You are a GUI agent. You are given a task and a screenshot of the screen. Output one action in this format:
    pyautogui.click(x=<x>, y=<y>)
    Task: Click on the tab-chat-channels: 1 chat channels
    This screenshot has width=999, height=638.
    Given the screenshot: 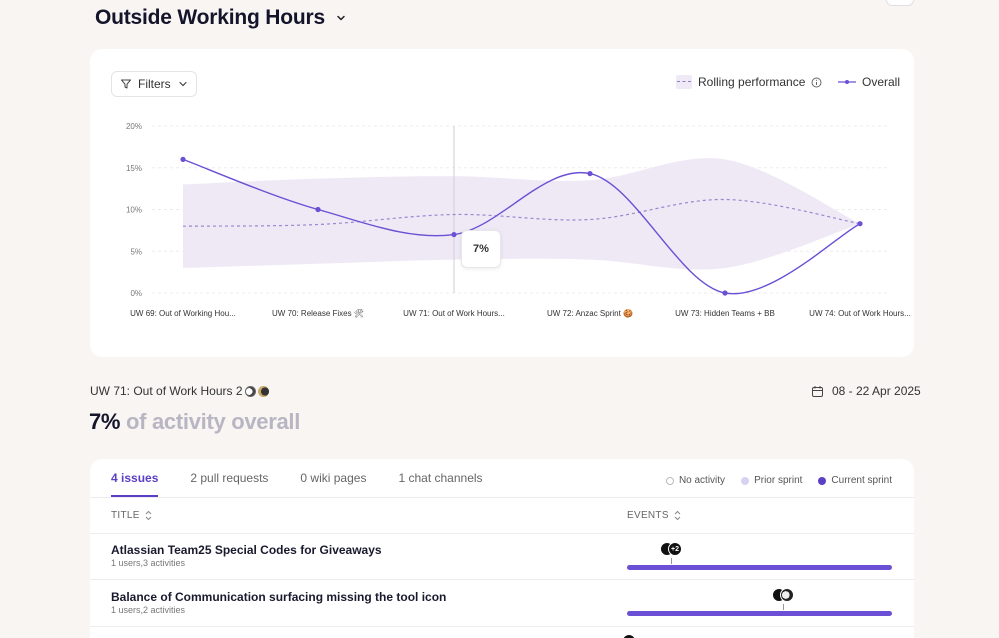 What is the action you would take?
    pyautogui.click(x=440, y=478)
    